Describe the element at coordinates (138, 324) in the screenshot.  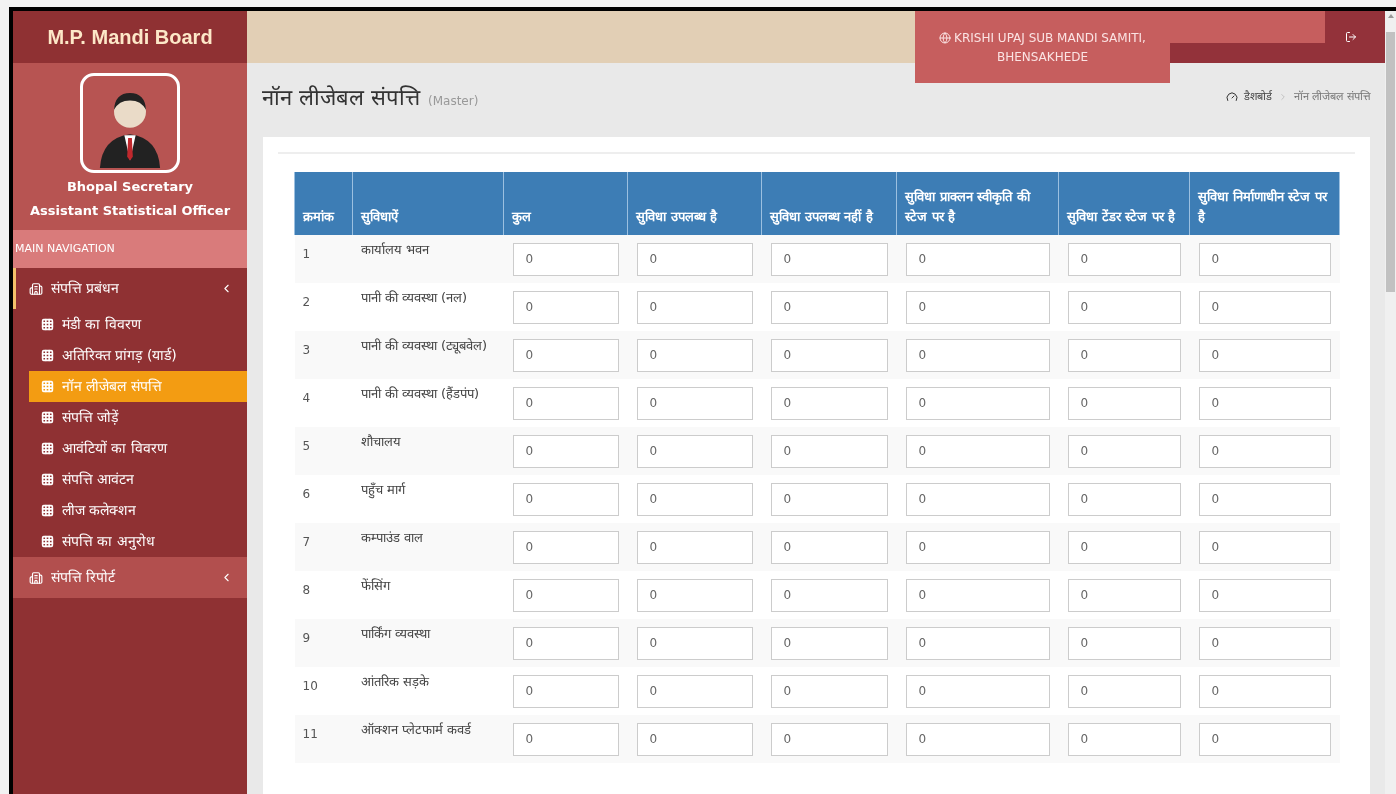
I see `submenu-item: मंडी का विवरण` at that location.